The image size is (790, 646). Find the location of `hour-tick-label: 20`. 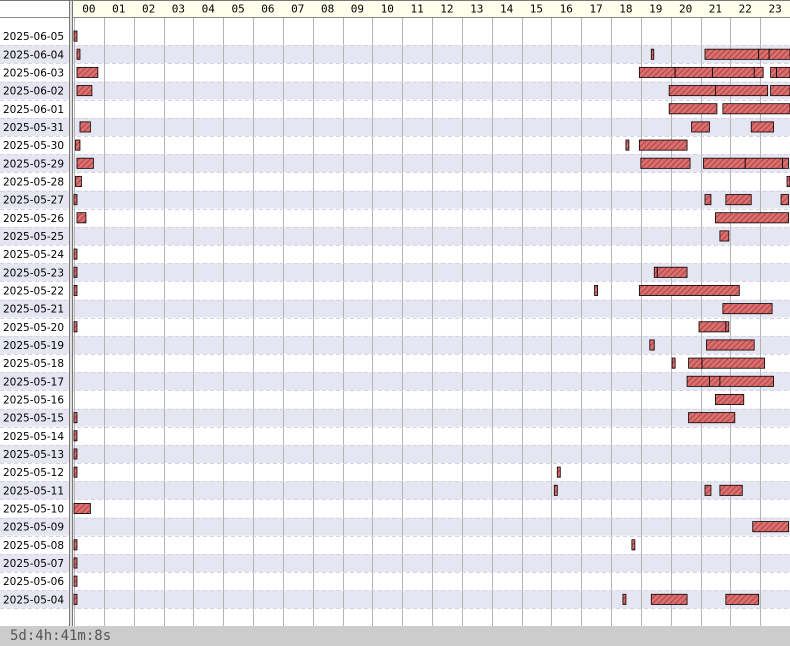

hour-tick-label: 20 is located at coordinates (685, 9).